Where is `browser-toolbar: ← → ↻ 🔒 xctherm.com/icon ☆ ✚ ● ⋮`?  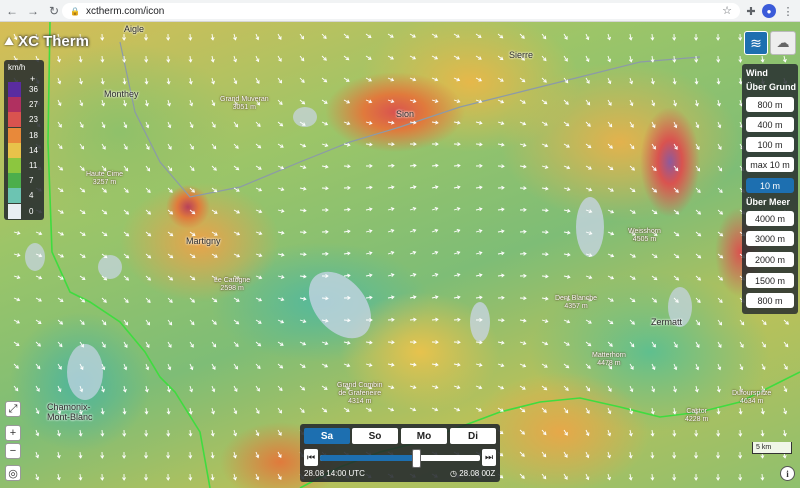
browser-toolbar: ← → ↻ 🔒 xctherm.com/icon ☆ ✚ ● ⋮ is located at coordinates (400, 11).